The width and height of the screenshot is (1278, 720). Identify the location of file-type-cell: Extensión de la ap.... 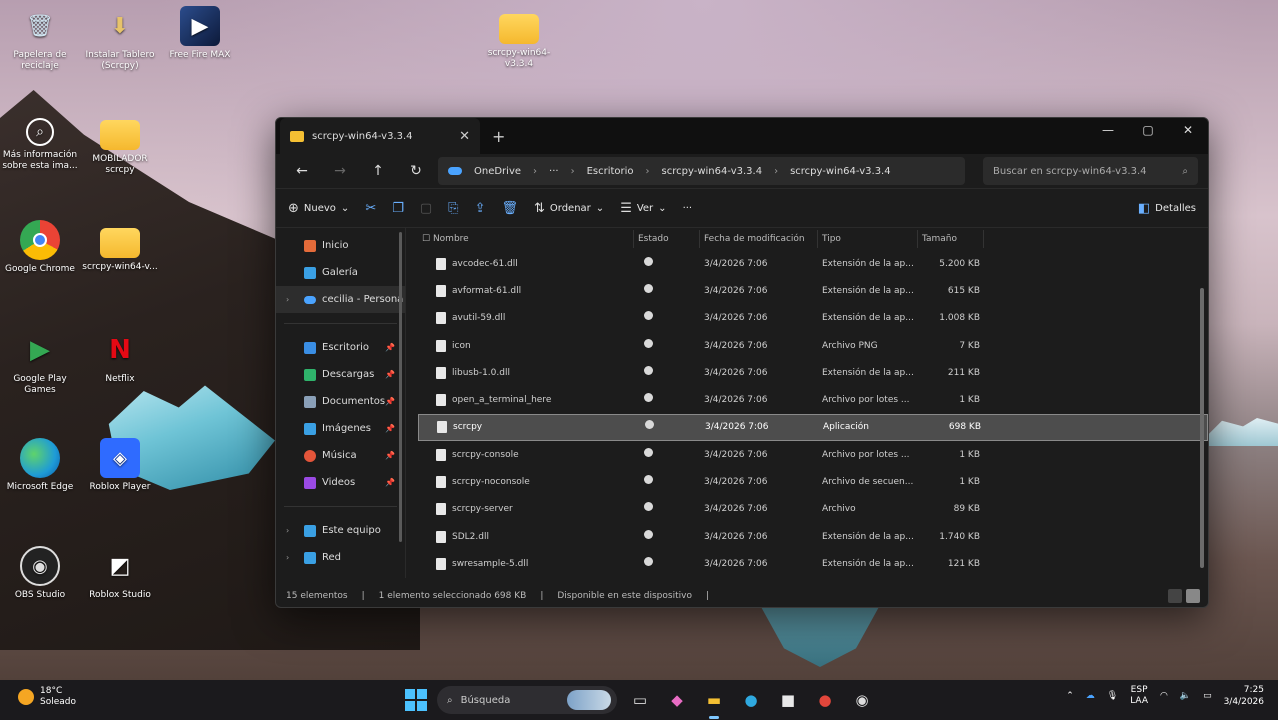
(868, 290).